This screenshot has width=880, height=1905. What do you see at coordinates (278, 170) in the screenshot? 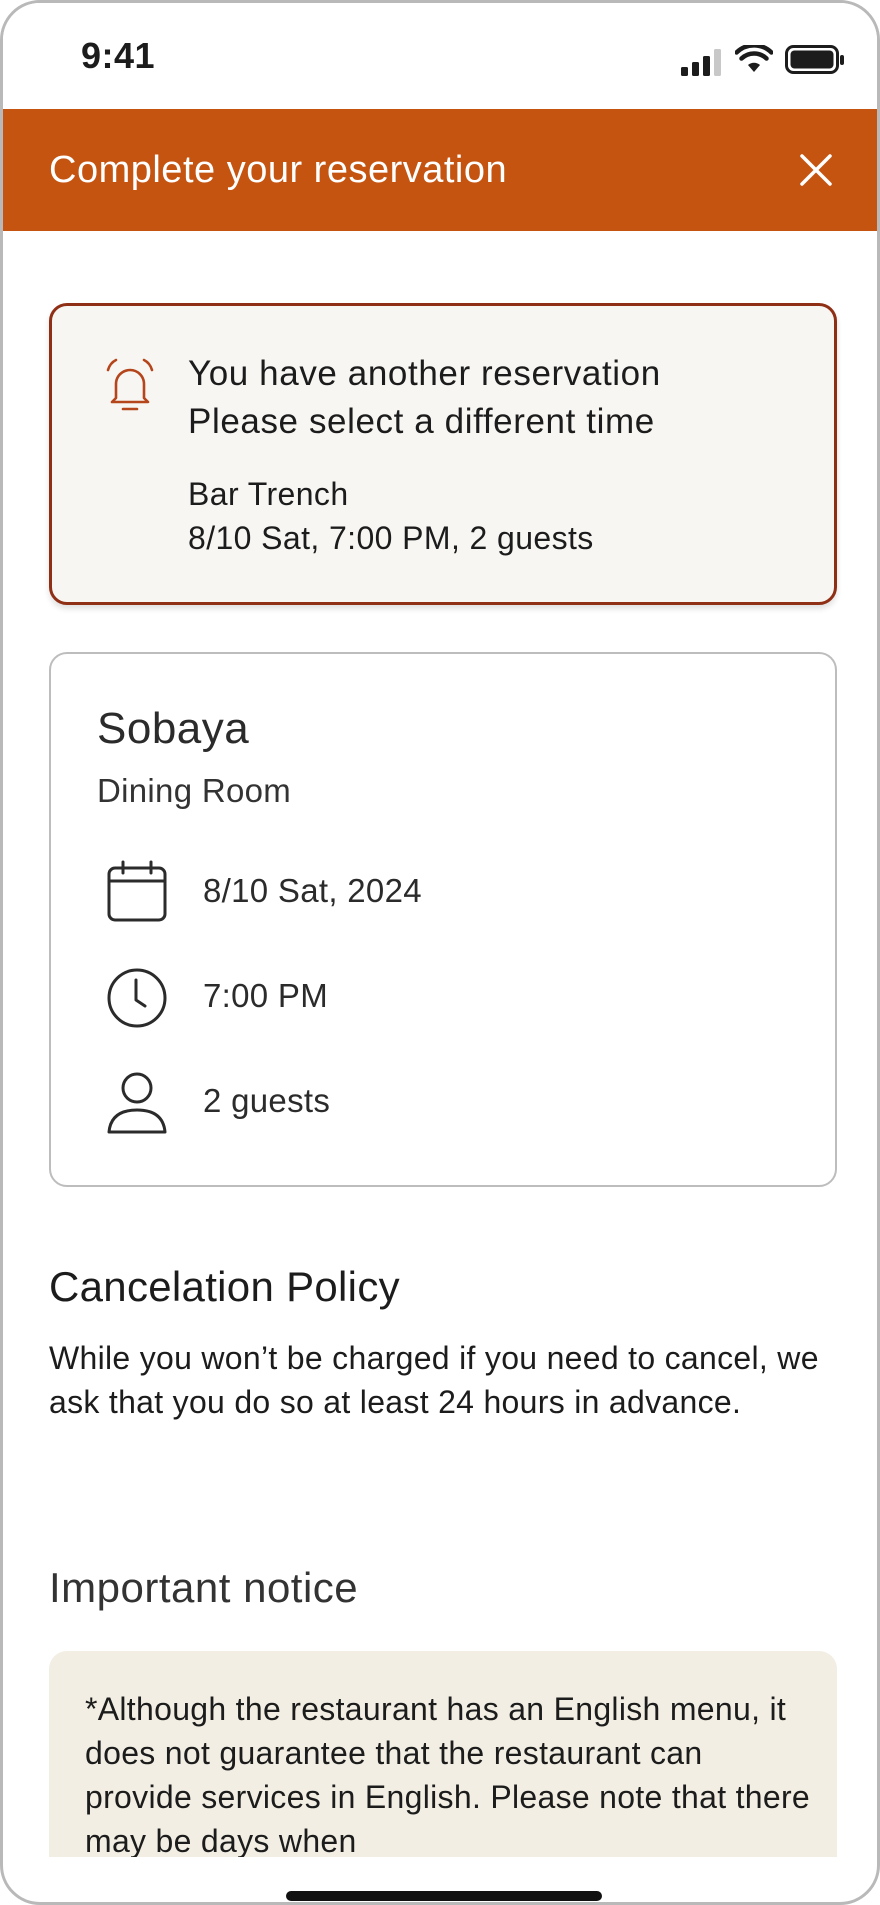
I see `page-title: Complete your reservation` at bounding box center [278, 170].